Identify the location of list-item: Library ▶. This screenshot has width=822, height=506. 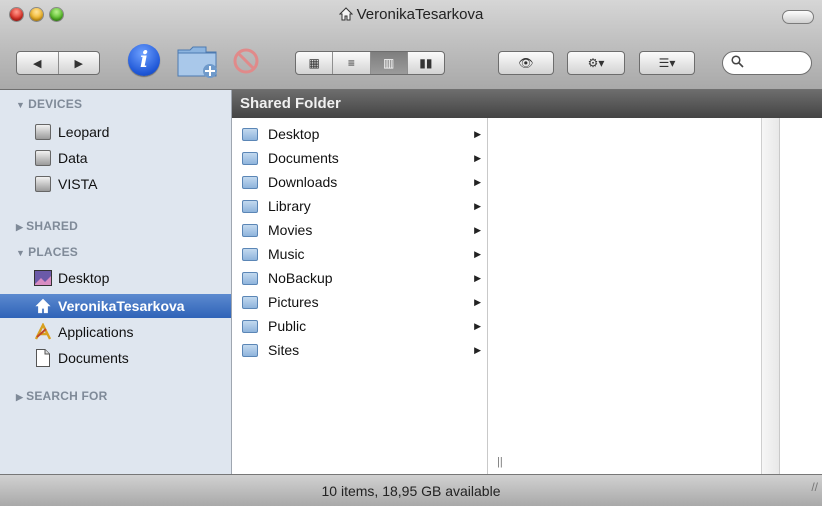
(359, 206).